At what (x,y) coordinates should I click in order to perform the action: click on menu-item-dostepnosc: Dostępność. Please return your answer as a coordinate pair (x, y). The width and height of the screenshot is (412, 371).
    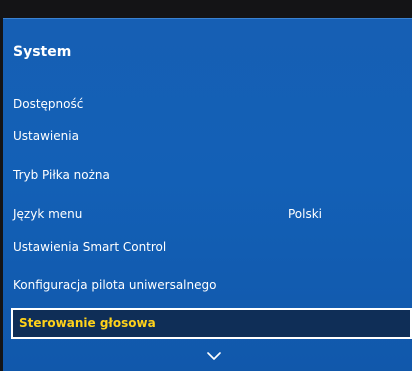
    Looking at the image, I should click on (207, 105).